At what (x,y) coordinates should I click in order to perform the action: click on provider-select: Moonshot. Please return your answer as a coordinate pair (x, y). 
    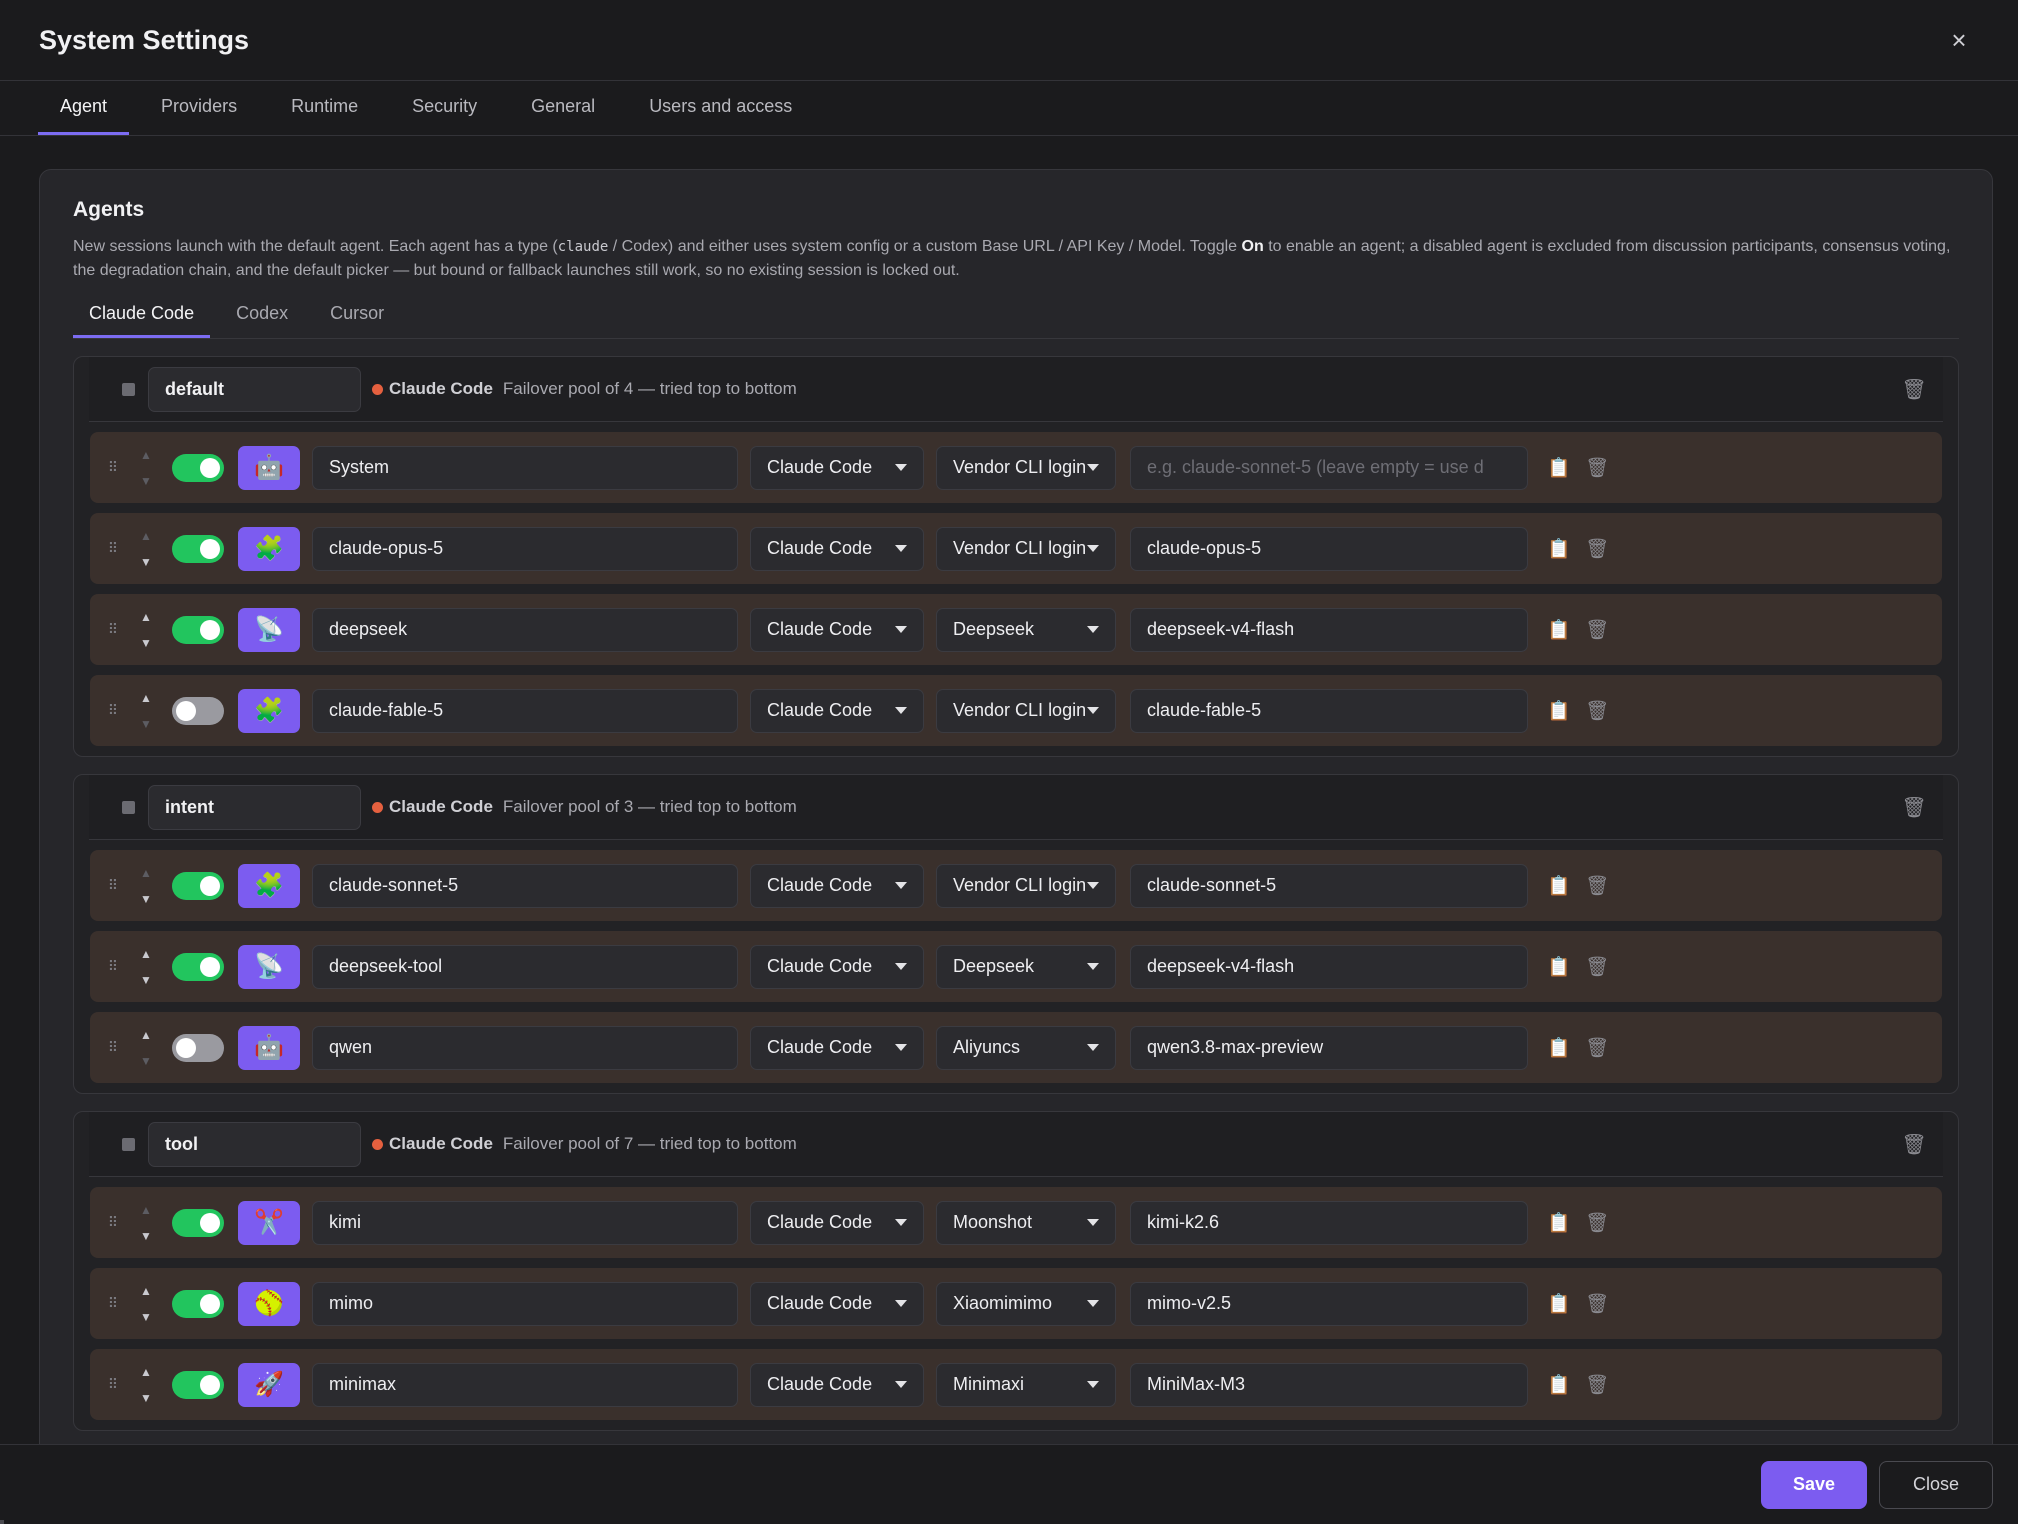
    Looking at the image, I should click on (1026, 1222).